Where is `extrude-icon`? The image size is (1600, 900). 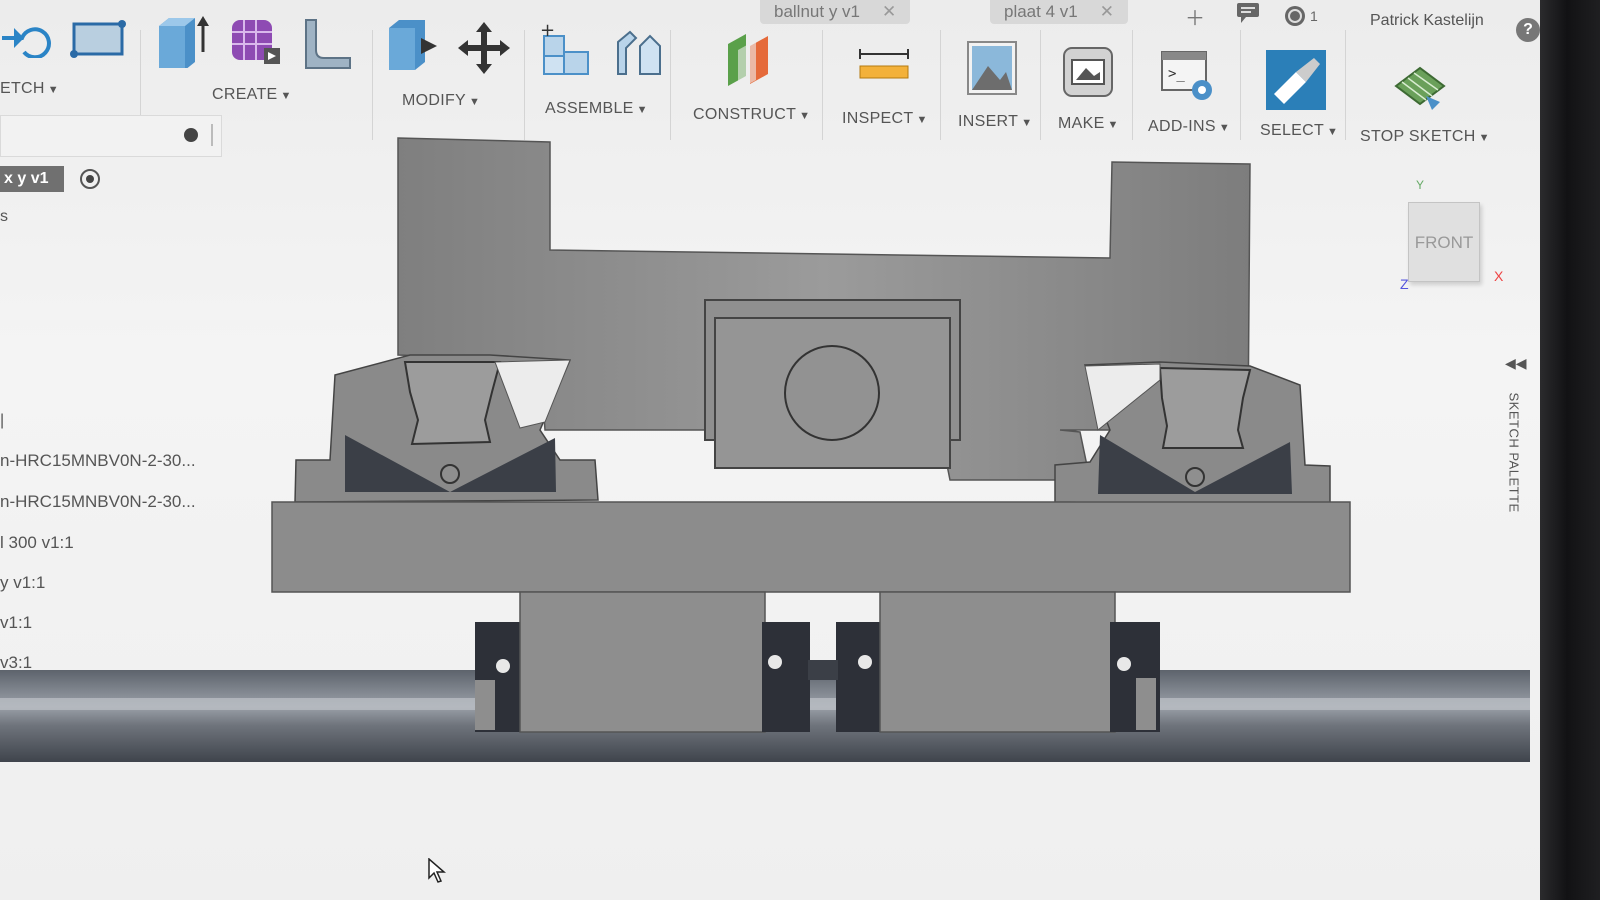 extrude-icon is located at coordinates (183, 42).